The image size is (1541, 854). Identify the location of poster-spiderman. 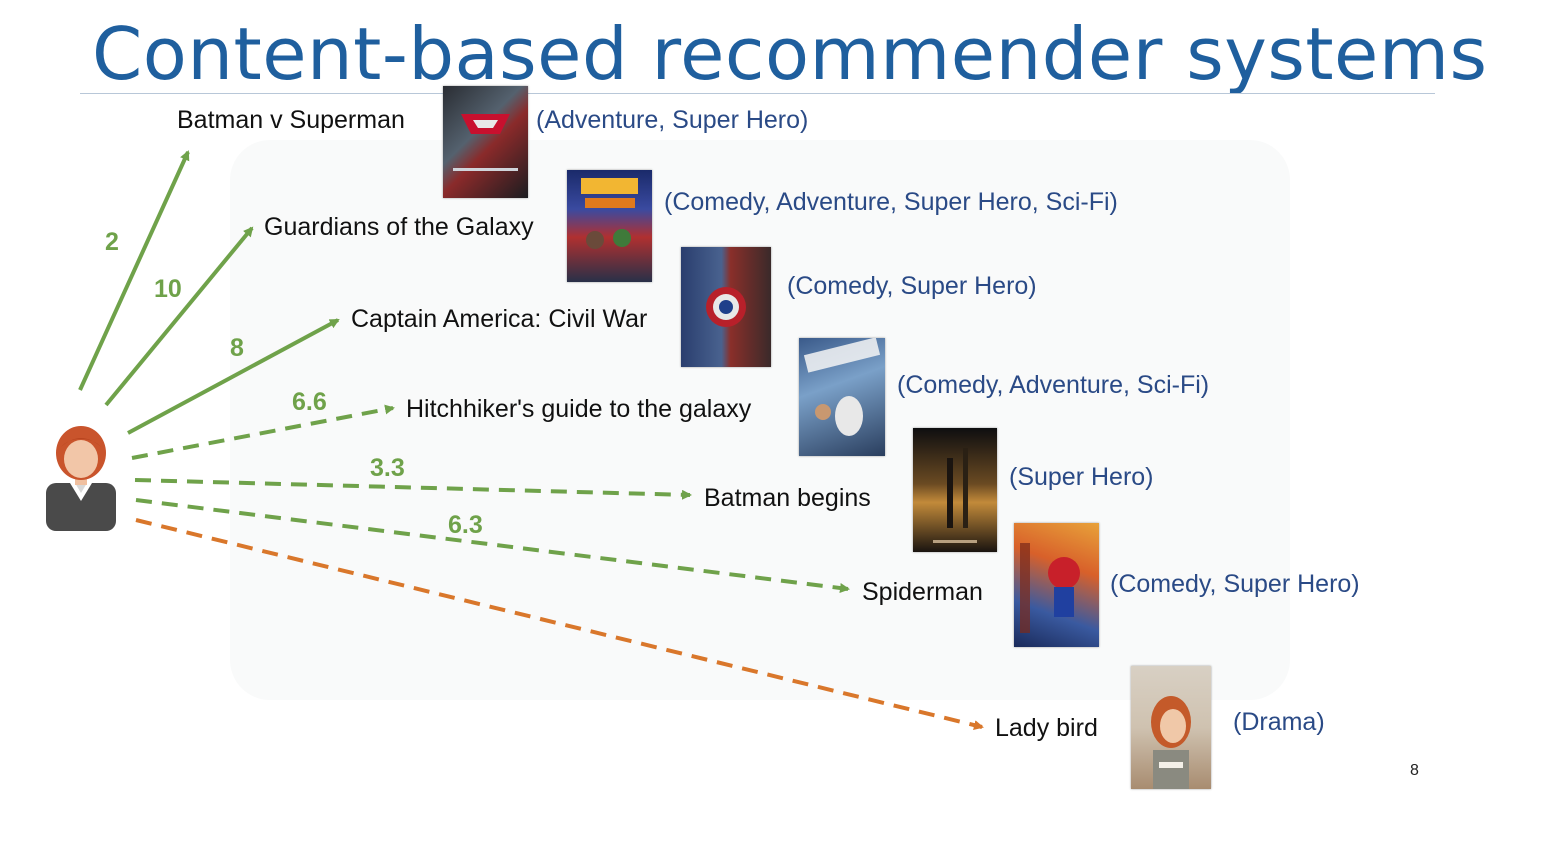
(1056, 585).